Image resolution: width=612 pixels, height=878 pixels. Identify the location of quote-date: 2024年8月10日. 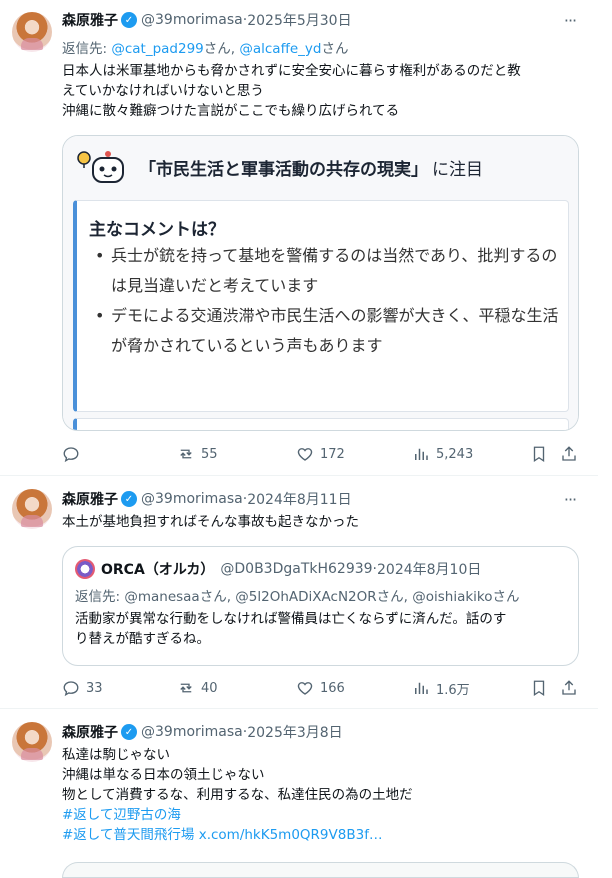
(429, 570).